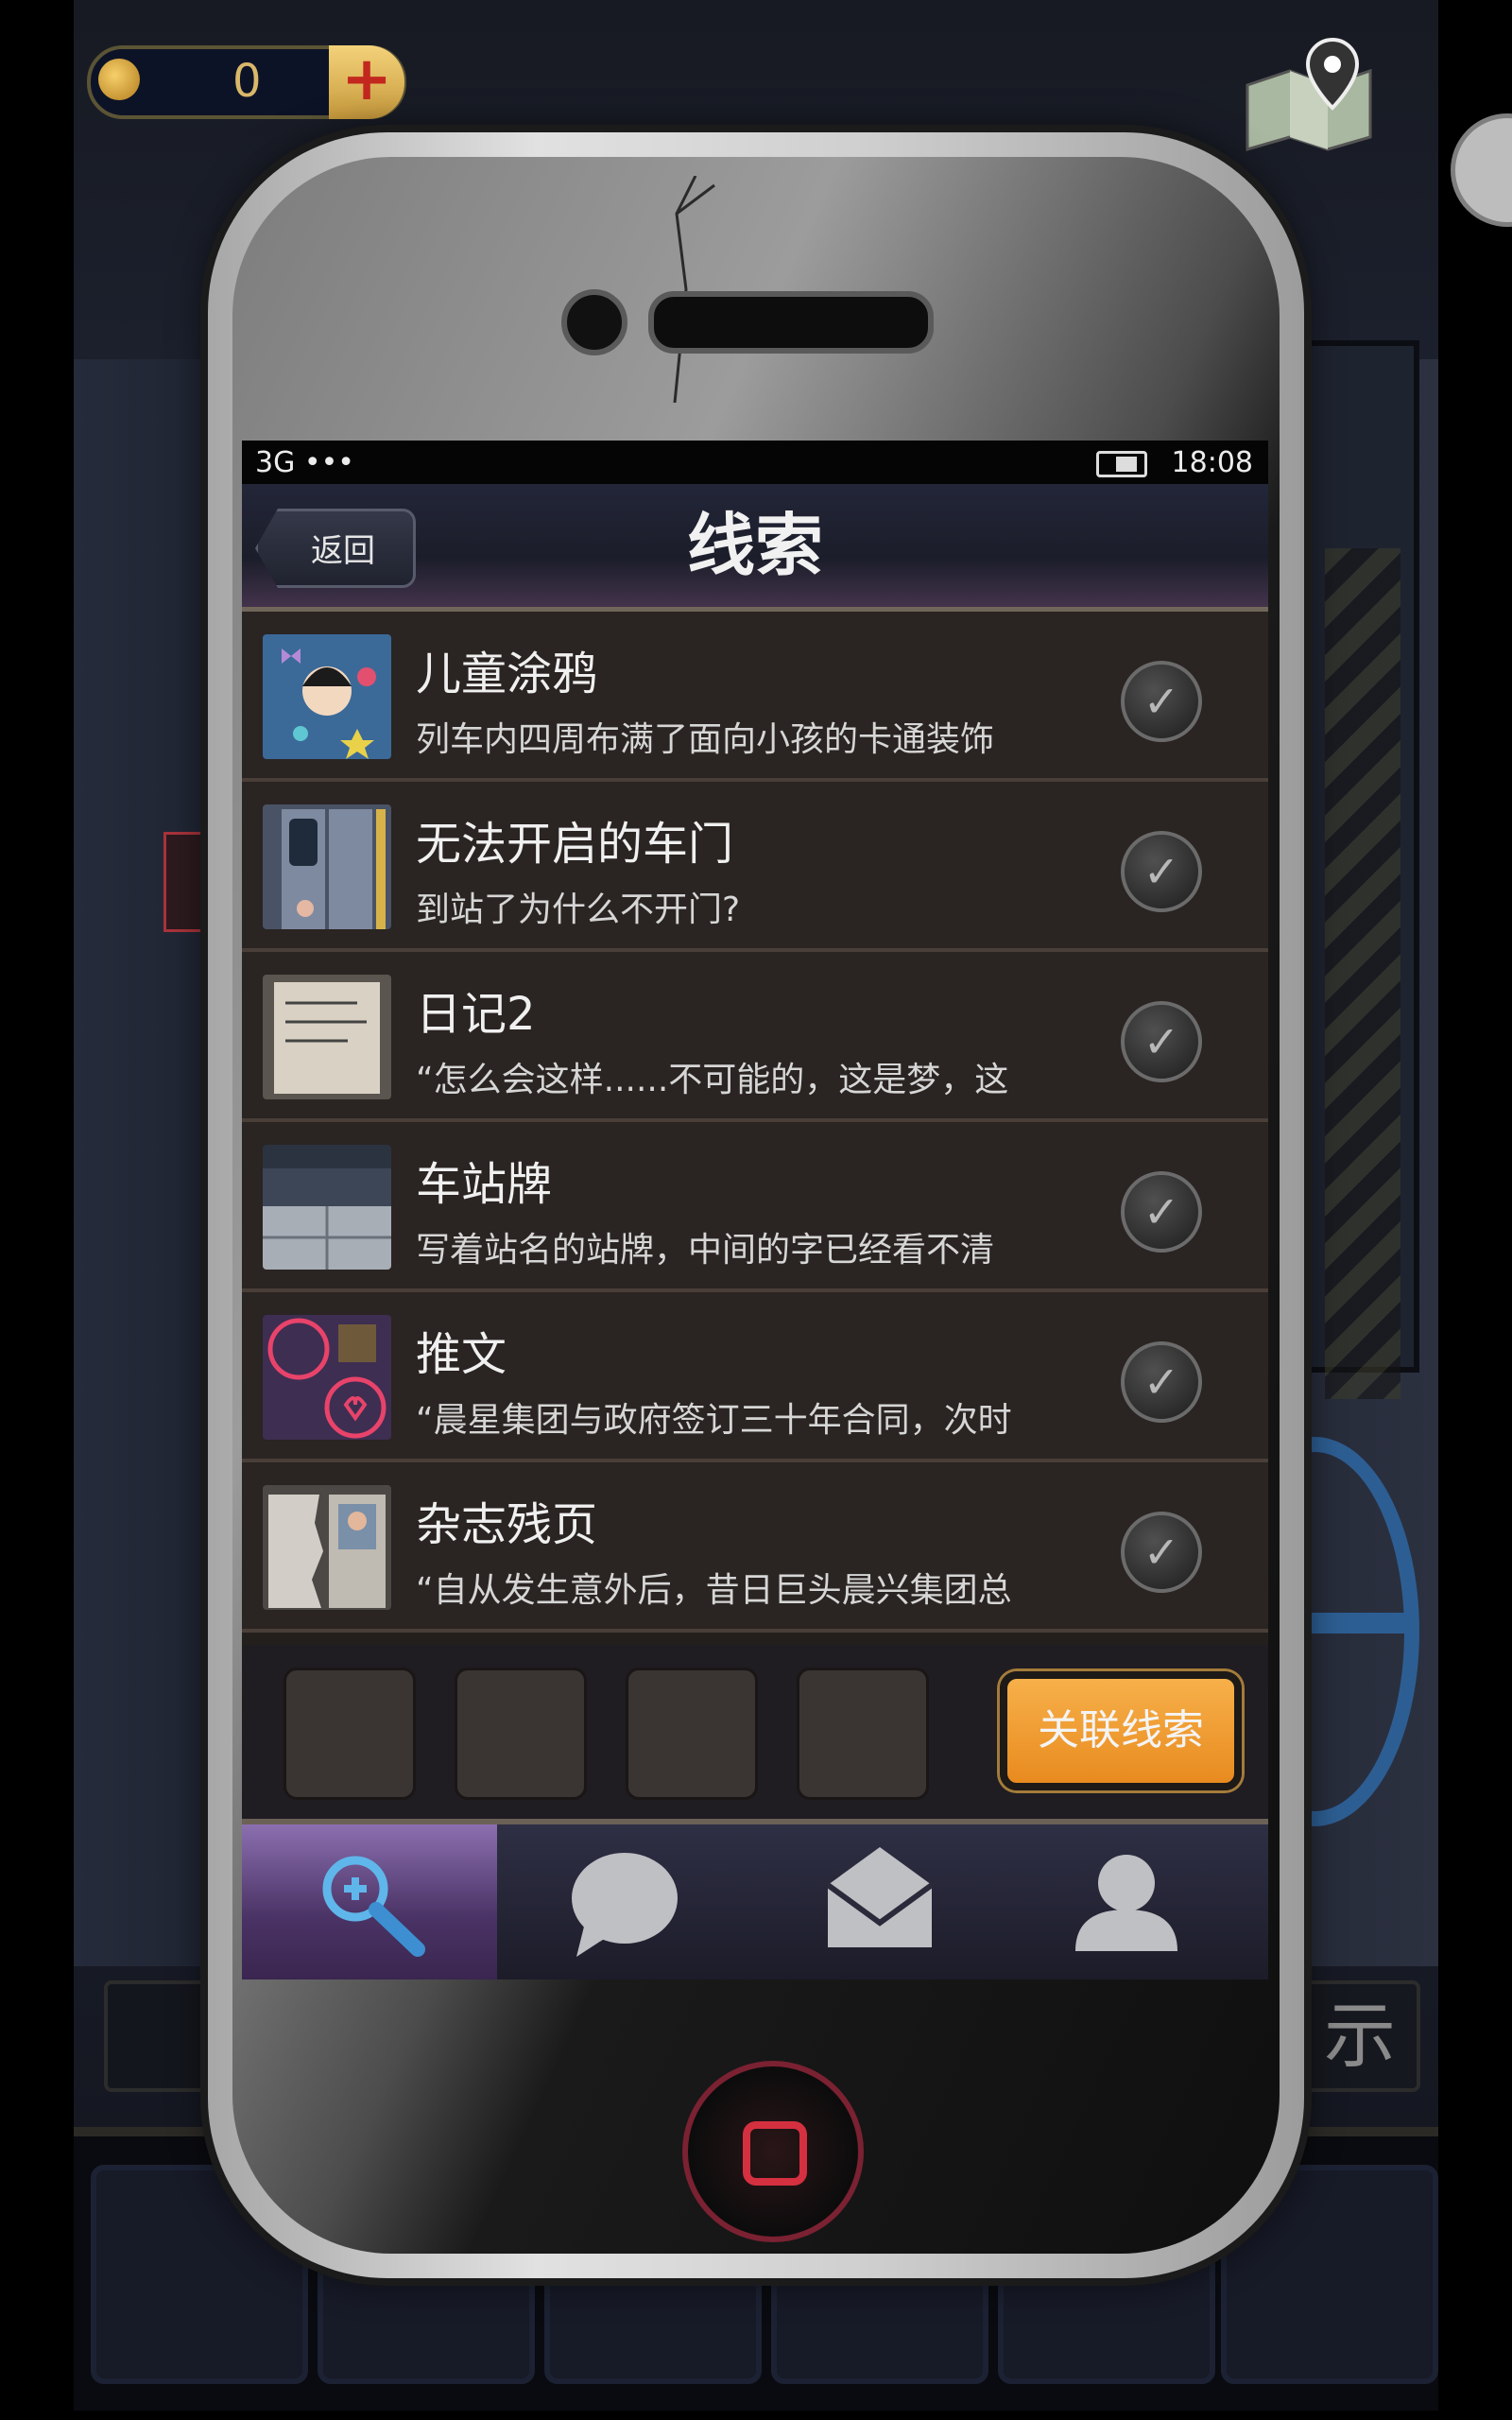 The width and height of the screenshot is (1512, 2420). Describe the element at coordinates (507, 674) in the screenshot. I see `clue-title: 儿童涂鸦` at that location.